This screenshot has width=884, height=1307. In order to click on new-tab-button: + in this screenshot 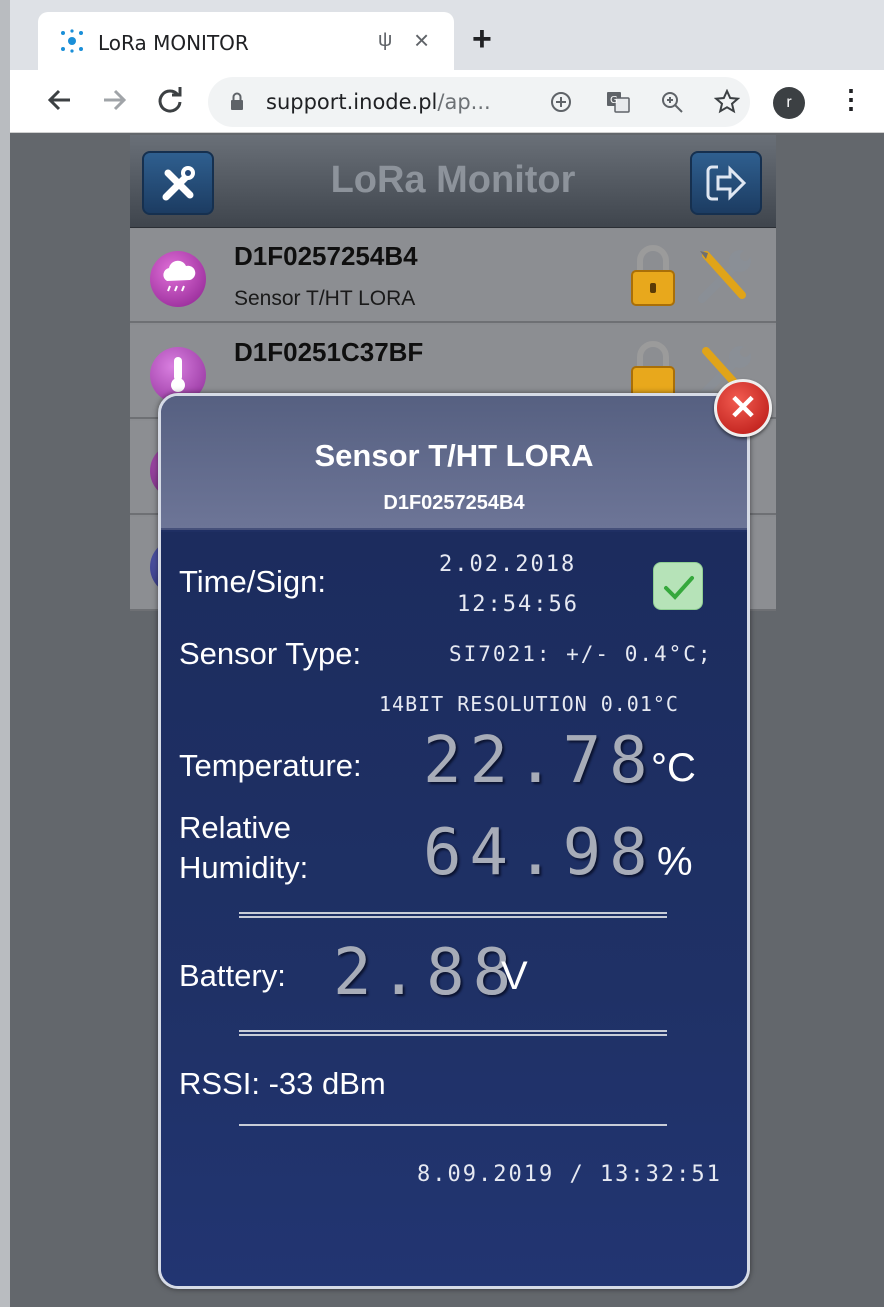, I will do `click(482, 39)`.